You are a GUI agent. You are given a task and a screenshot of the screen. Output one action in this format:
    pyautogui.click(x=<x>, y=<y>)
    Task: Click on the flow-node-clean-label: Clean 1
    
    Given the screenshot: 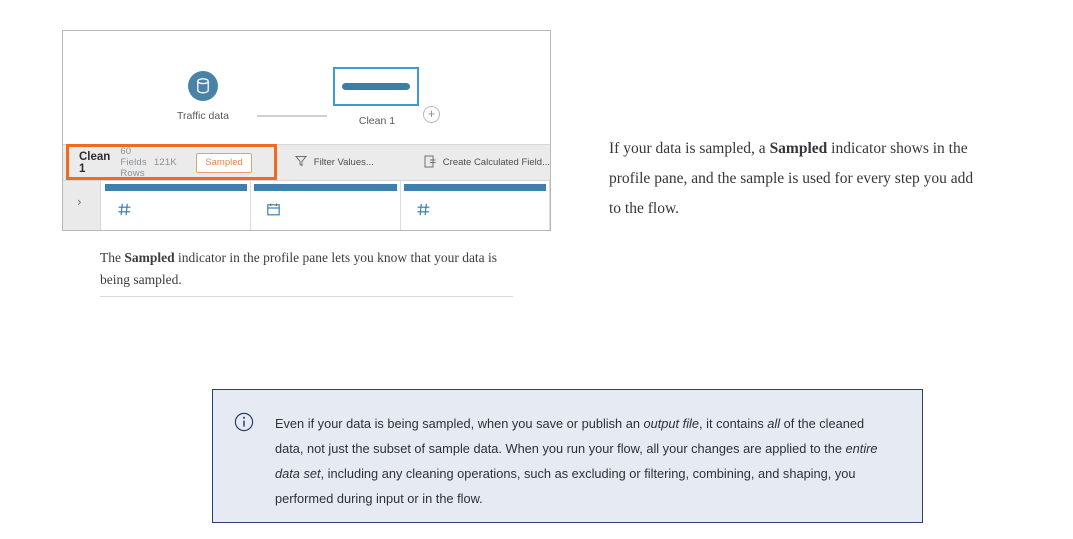 What is the action you would take?
    pyautogui.click(x=377, y=121)
    